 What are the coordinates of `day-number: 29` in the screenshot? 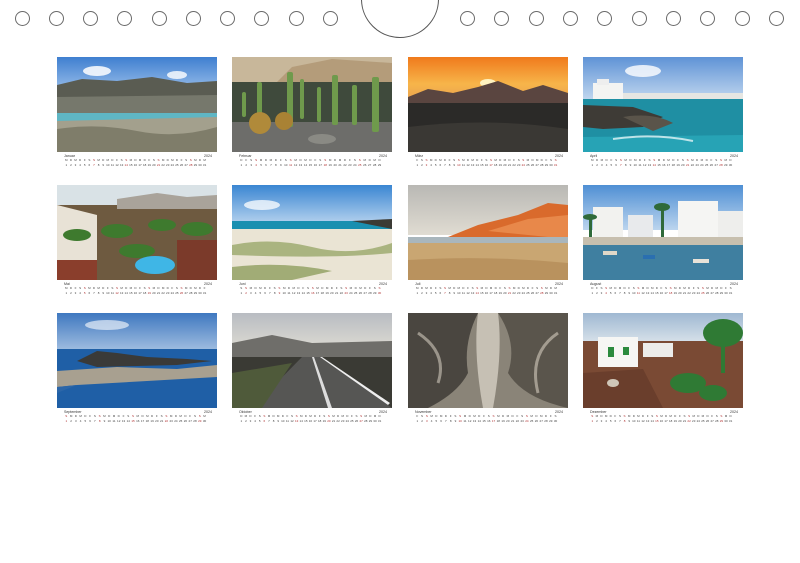 It's located at (379, 164).